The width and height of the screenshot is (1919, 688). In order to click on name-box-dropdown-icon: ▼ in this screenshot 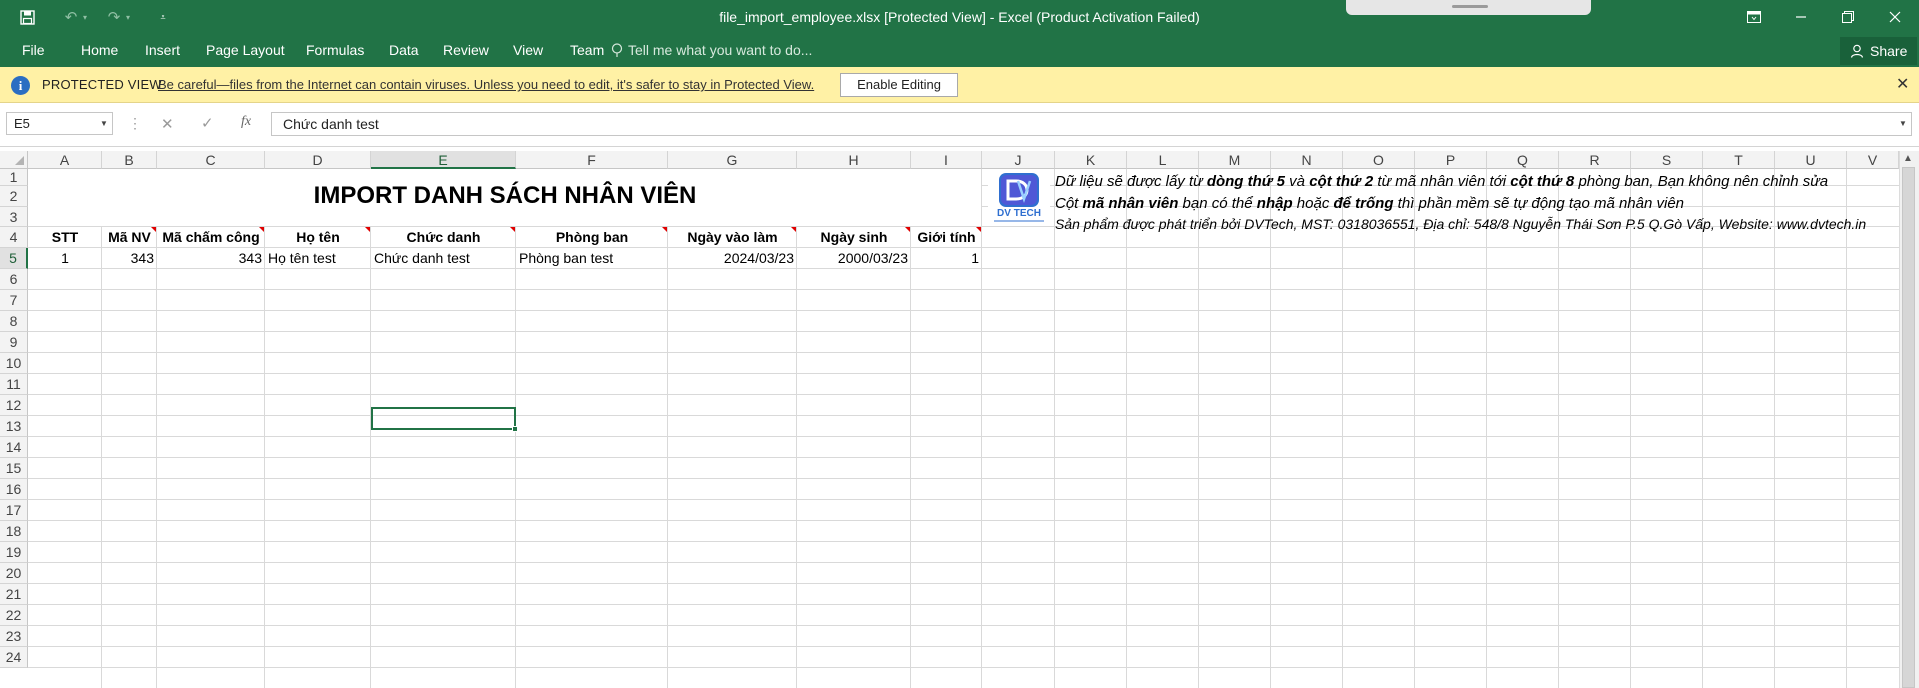, I will do `click(104, 123)`.